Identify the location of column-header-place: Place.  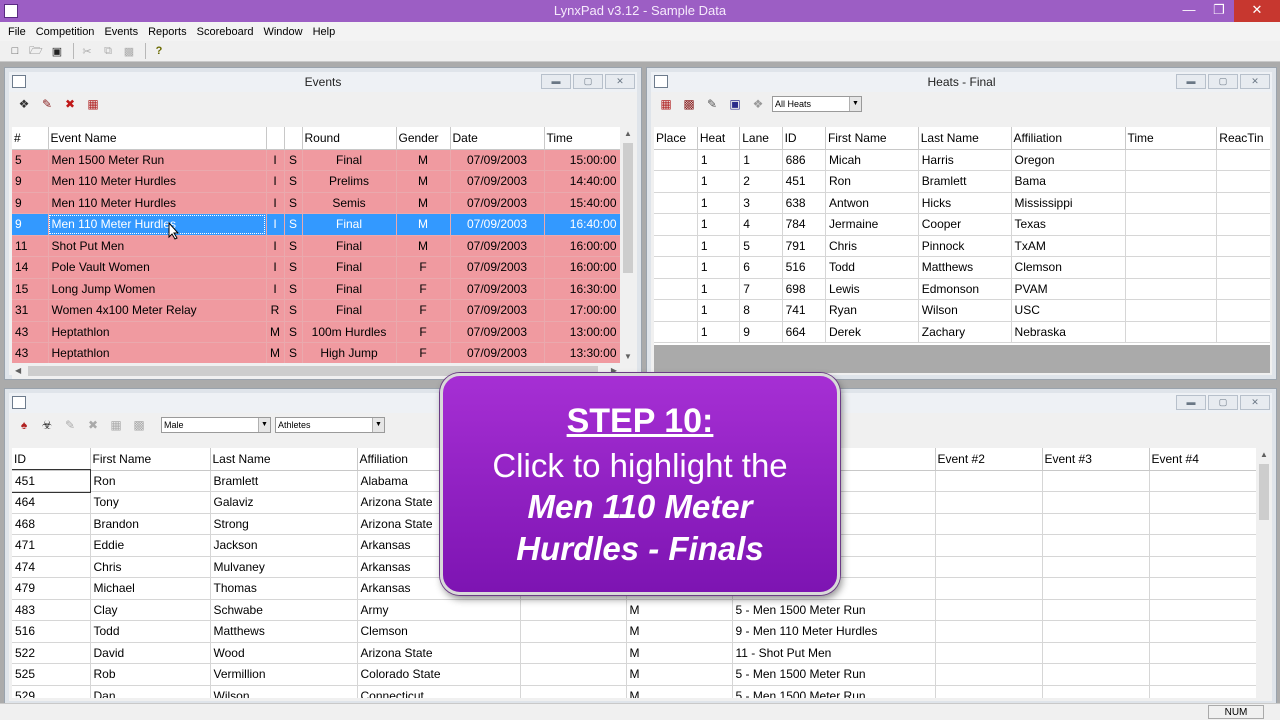
(676, 138).